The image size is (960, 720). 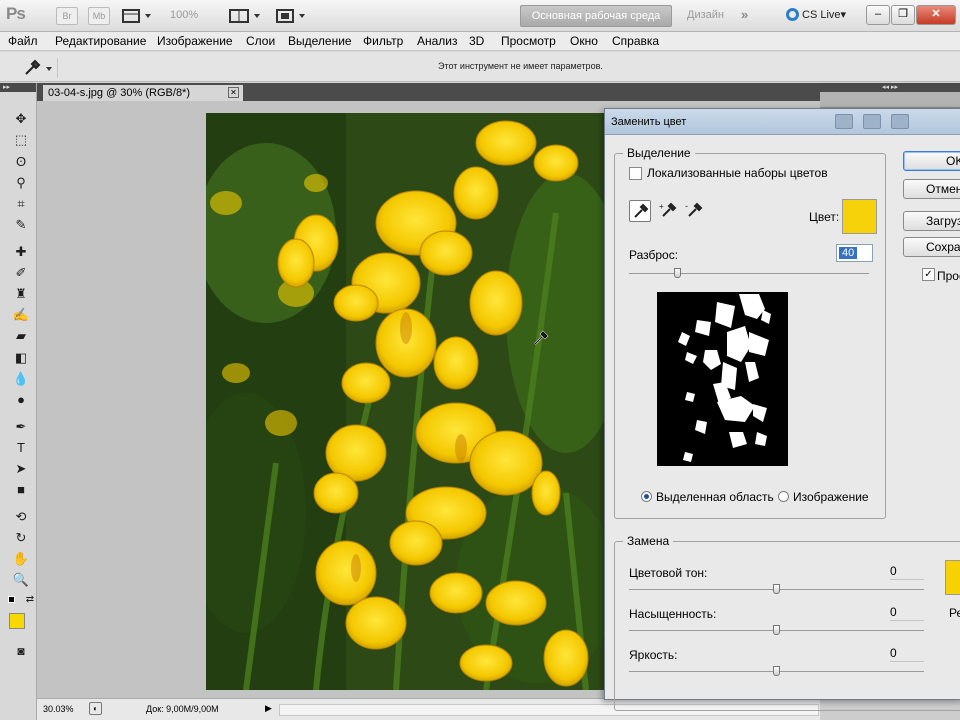 What do you see at coordinates (268, 708) in the screenshot?
I see `status-menu-arrow-icon: ▶` at bounding box center [268, 708].